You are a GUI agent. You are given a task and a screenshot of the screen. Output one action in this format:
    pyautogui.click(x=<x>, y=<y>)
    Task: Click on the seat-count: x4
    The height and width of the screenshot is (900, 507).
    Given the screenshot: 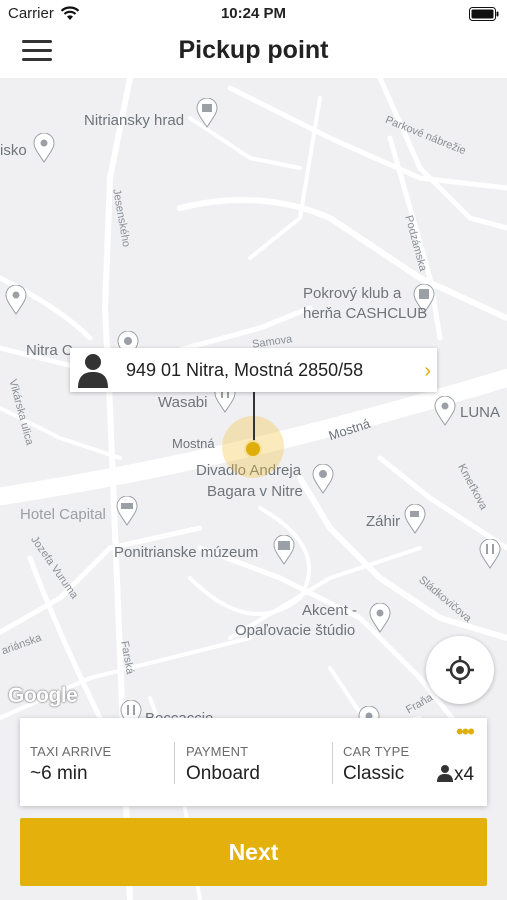 What is the action you would take?
    pyautogui.click(x=455, y=775)
    